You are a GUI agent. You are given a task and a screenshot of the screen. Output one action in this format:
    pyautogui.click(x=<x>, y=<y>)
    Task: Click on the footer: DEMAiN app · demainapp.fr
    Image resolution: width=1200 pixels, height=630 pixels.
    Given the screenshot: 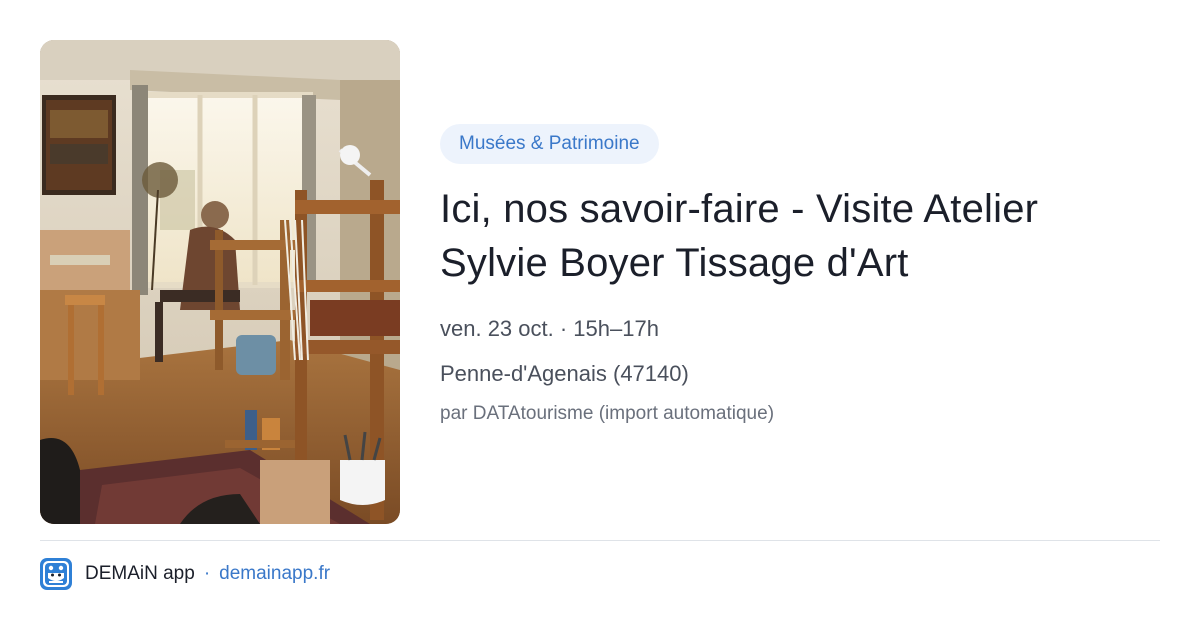 What is the action you would take?
    pyautogui.click(x=185, y=574)
    